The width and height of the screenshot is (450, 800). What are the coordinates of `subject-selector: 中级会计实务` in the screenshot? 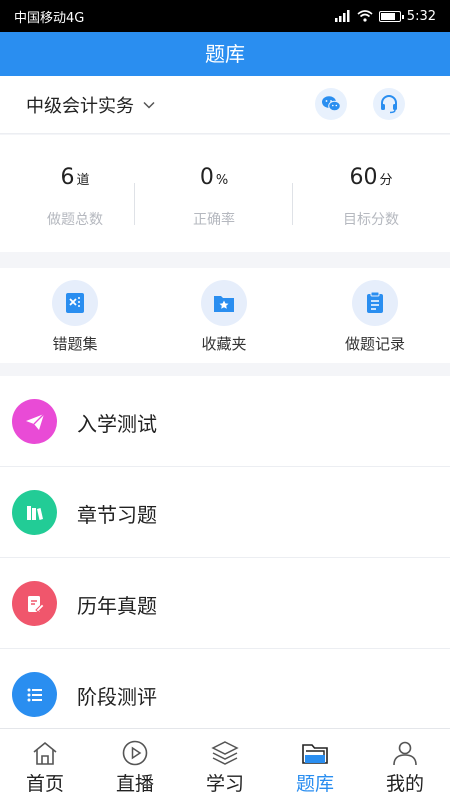 It's located at (91, 105).